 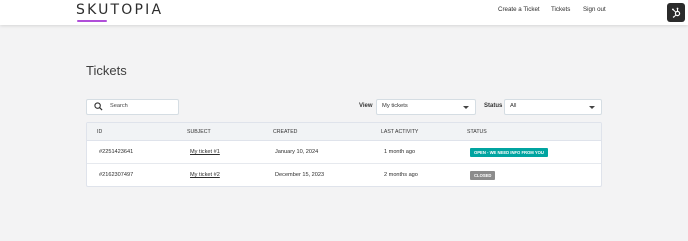 I want to click on status-select: All, so click(x=553, y=107).